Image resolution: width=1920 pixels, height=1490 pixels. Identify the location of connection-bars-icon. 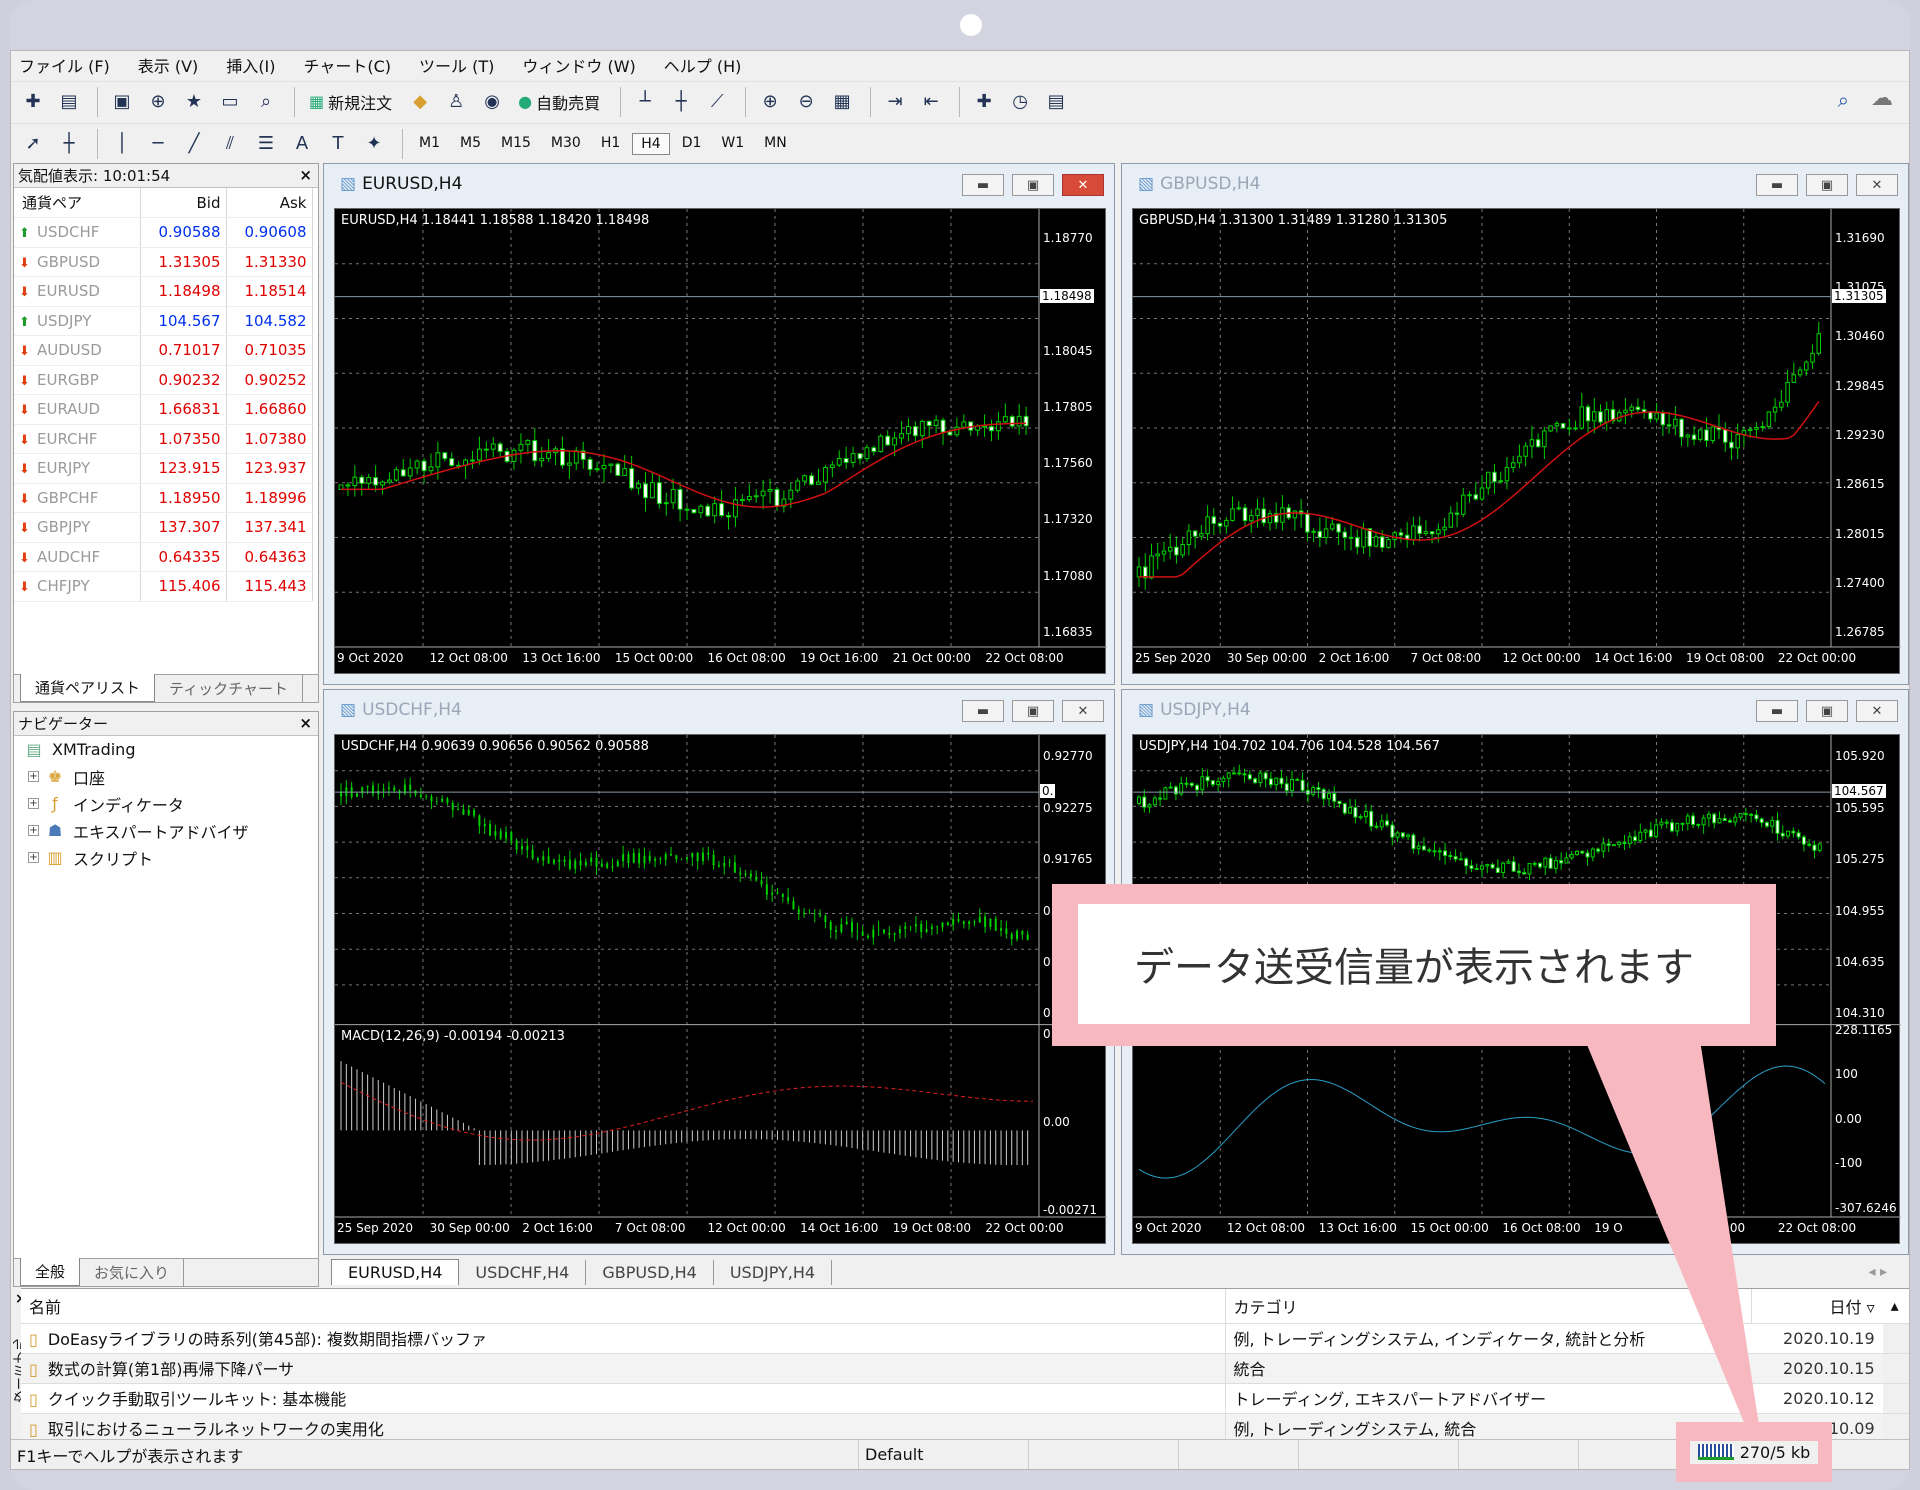
(1715, 1452).